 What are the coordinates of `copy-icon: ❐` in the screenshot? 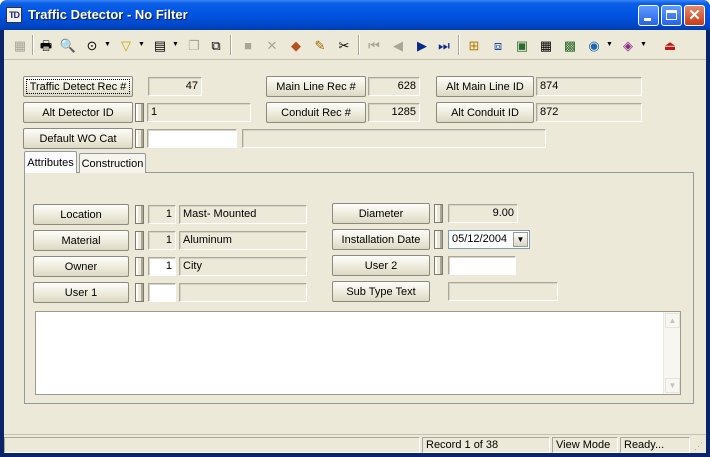 It's located at (194, 45).